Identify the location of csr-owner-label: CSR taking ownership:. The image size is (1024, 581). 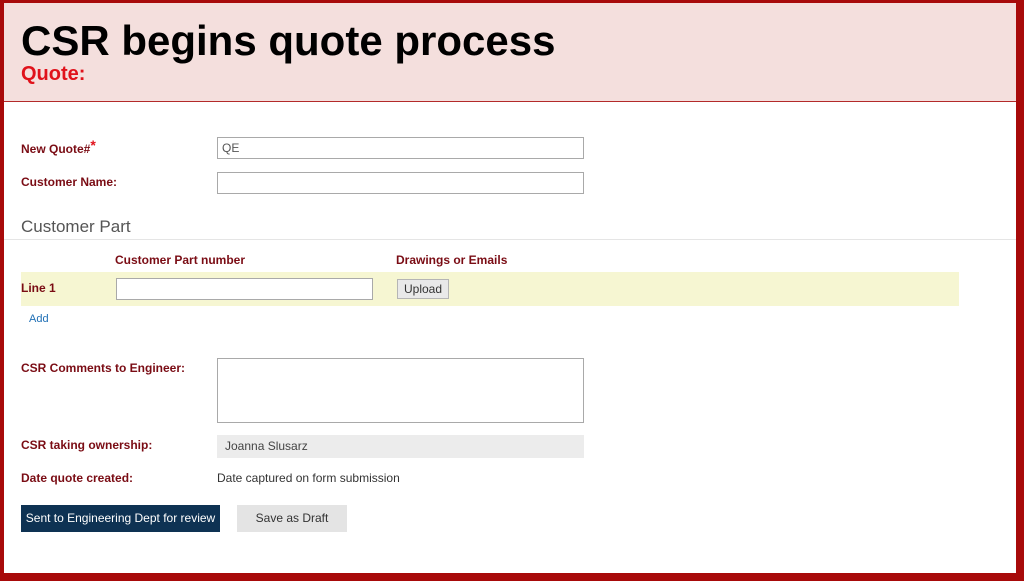
(87, 445).